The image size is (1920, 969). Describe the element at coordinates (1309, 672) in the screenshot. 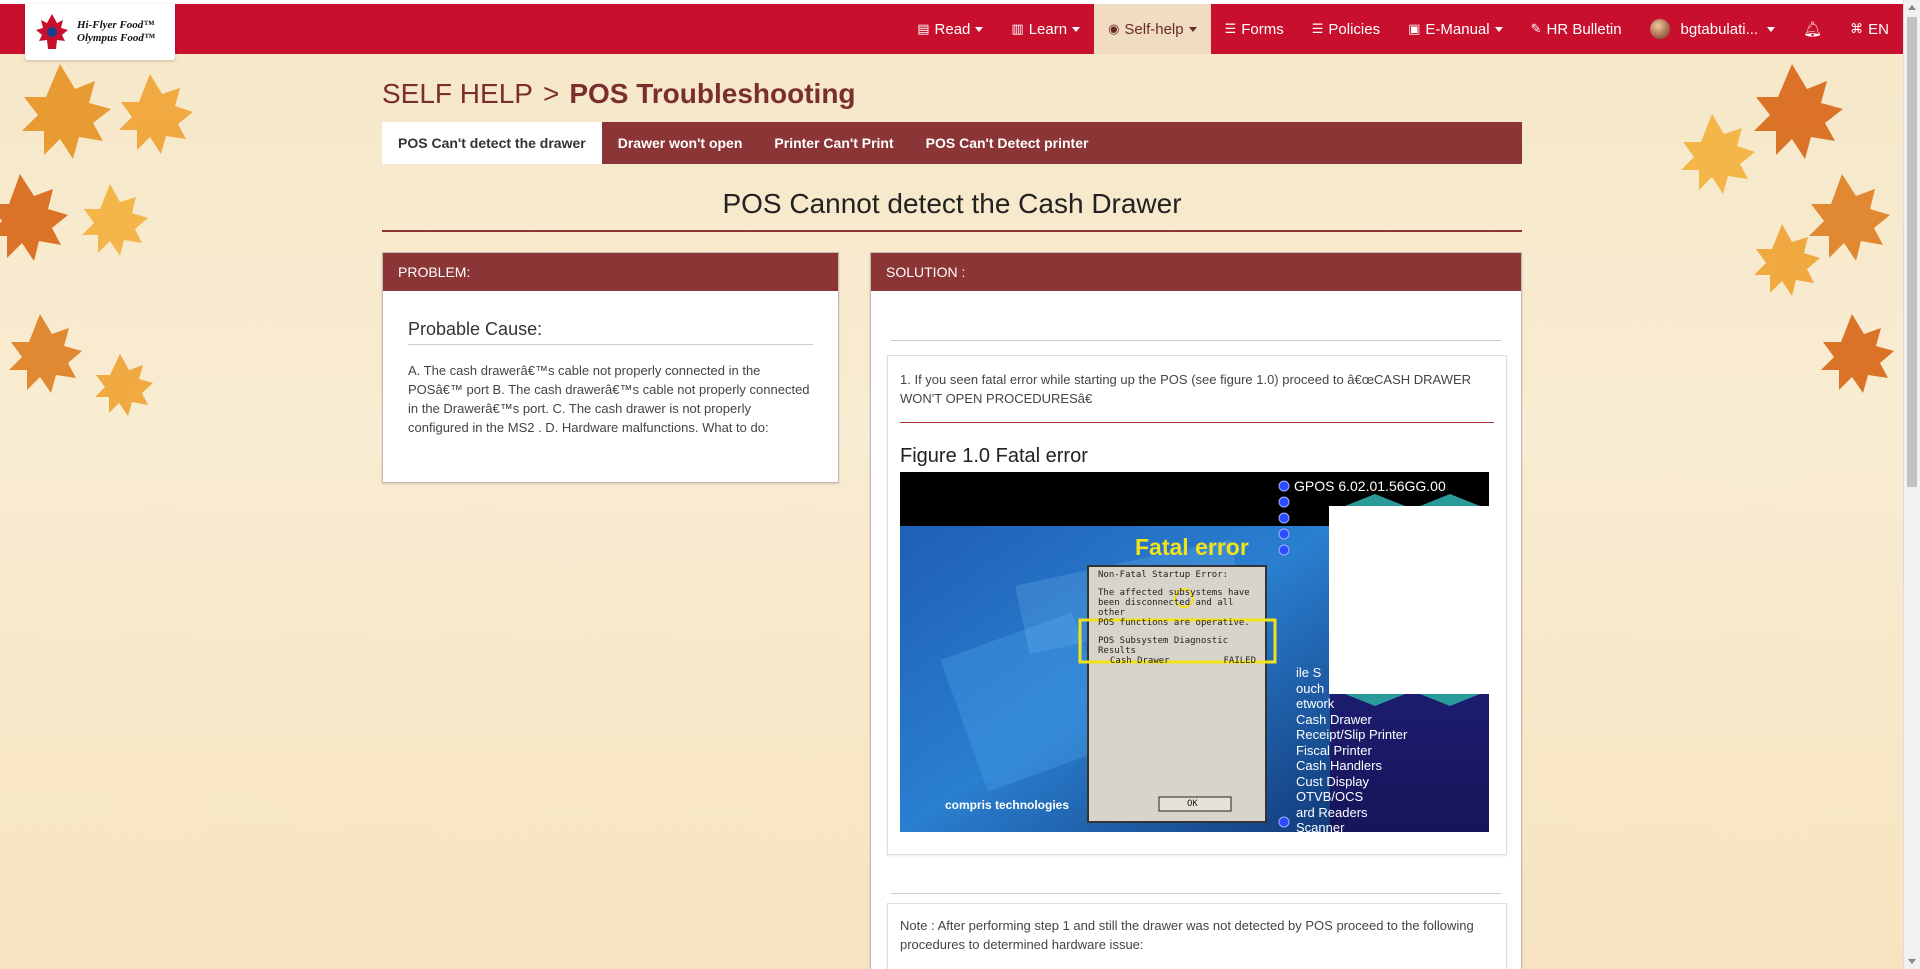

I see `menu-item: ile S` at that location.